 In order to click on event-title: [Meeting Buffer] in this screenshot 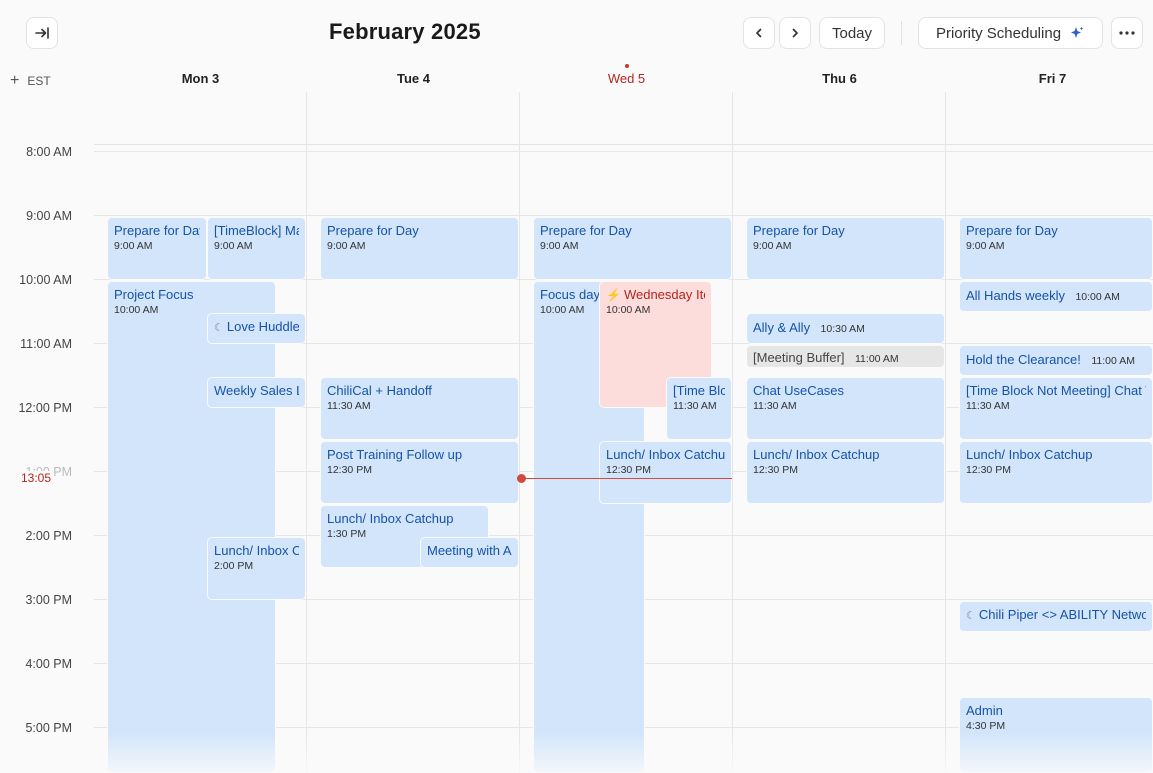, I will do `click(799, 357)`.